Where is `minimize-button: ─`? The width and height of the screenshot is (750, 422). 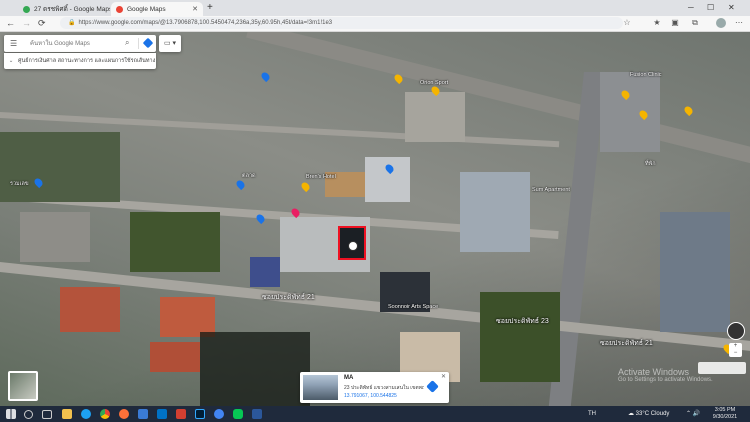 minimize-button: ─ is located at coordinates (691, 8).